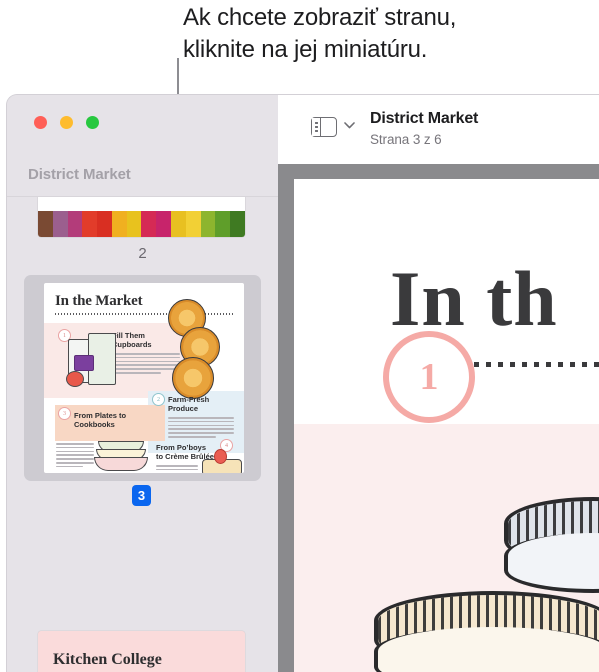 The image size is (599, 672). Describe the element at coordinates (107, 659) in the screenshot. I see `thumbnail-page-4-title: Kitchen College` at that location.